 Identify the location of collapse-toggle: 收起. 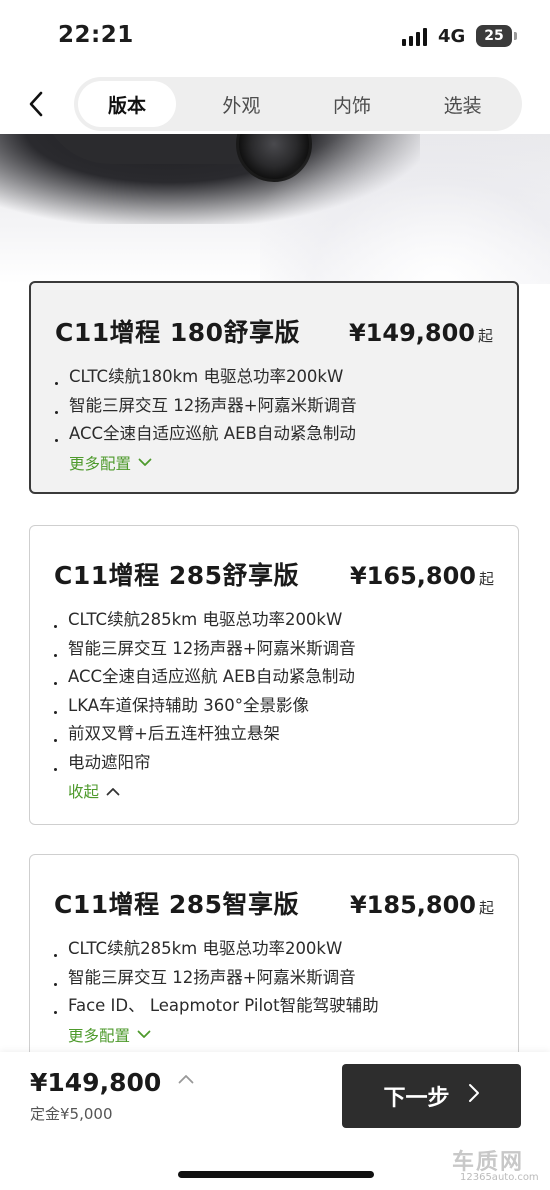
(281, 791).